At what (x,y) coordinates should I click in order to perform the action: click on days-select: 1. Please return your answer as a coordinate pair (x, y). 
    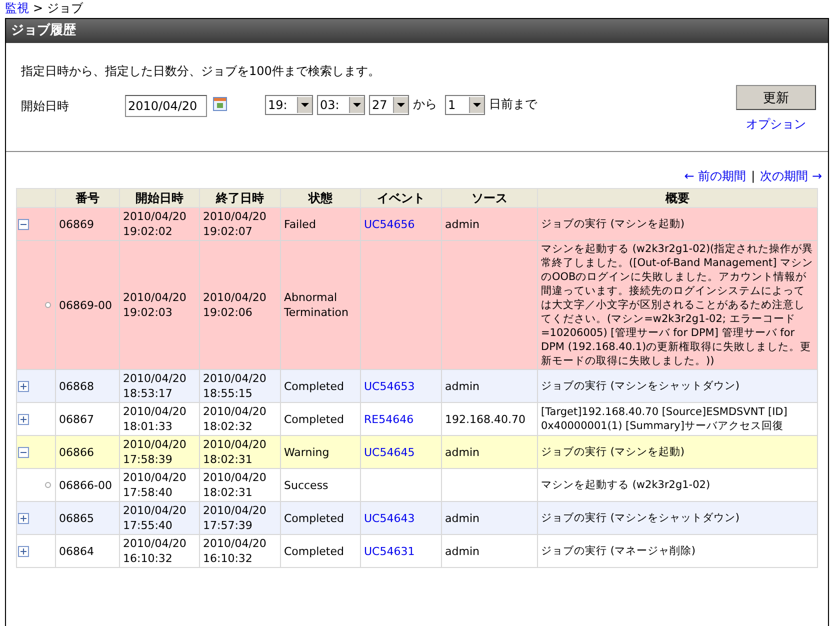
    Looking at the image, I should click on (465, 105).